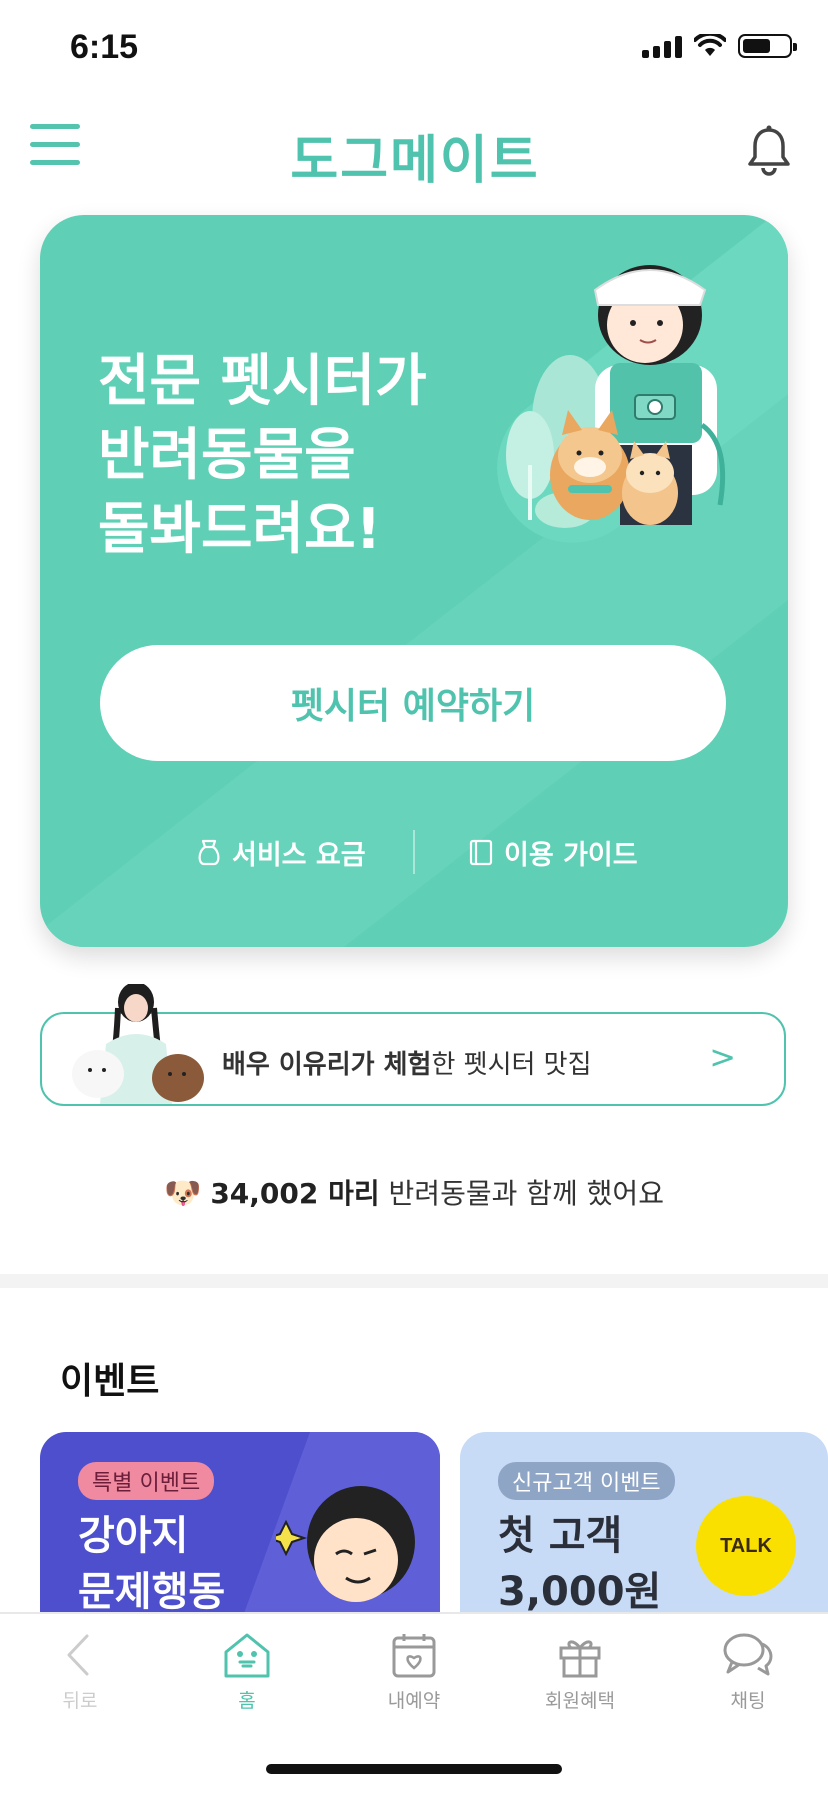 This screenshot has width=828, height=1794. What do you see at coordinates (80, 1701) in the screenshot?
I see `nav-back-label: 뒤로` at bounding box center [80, 1701].